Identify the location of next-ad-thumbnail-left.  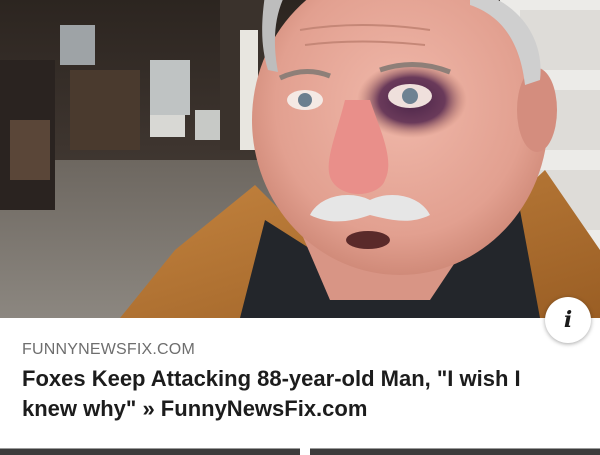
(150, 451).